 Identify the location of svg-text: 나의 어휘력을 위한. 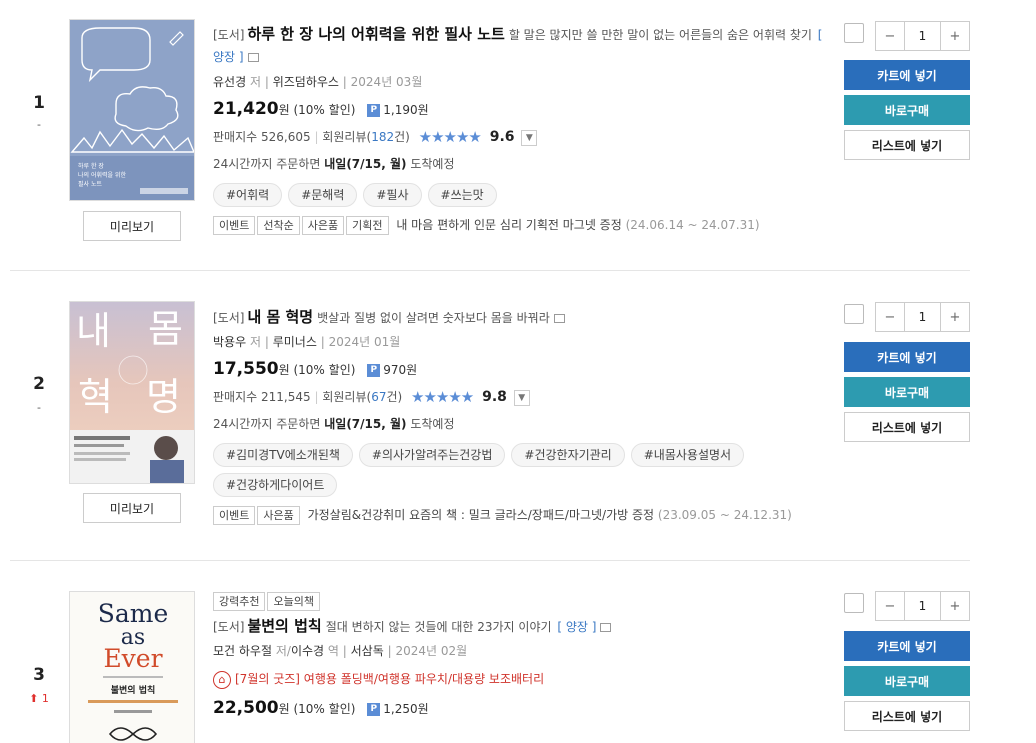
(102, 175).